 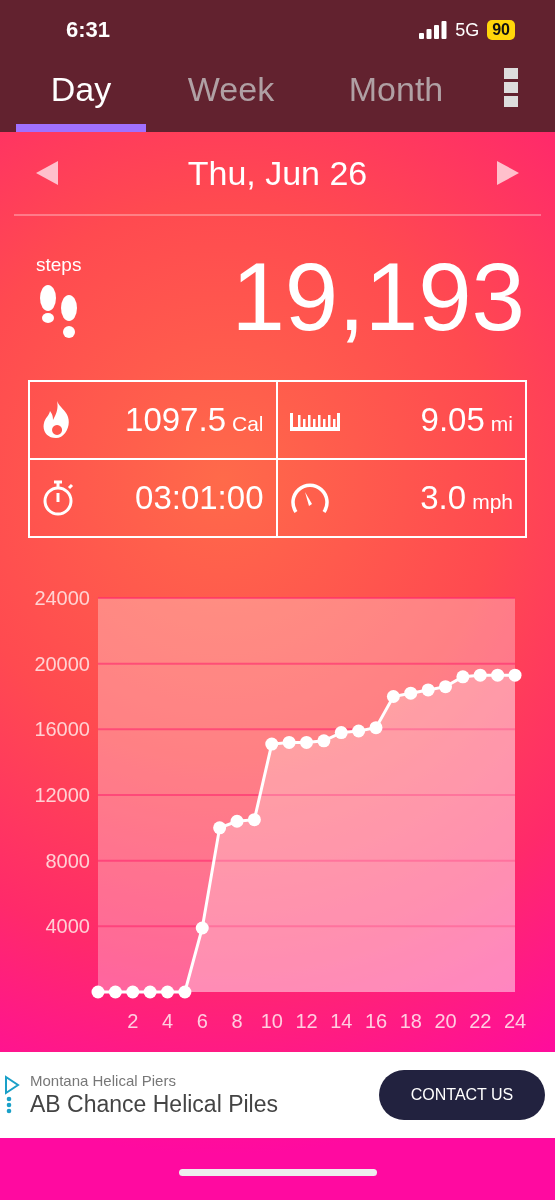 I want to click on tab: Week, so click(x=231, y=96).